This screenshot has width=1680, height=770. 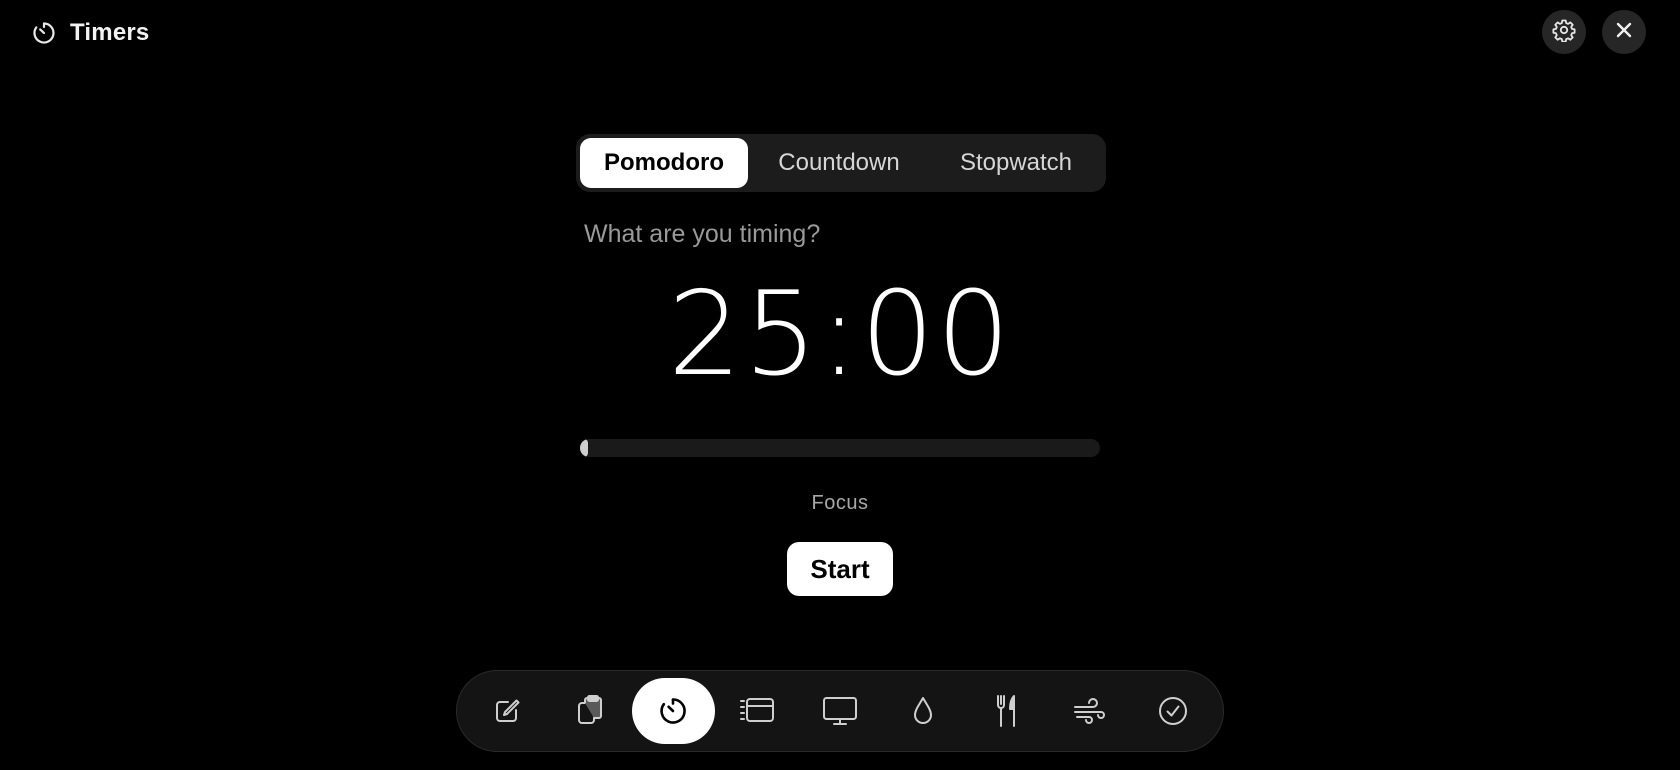 What do you see at coordinates (840, 503) in the screenshot?
I see `phase-label: Focus` at bounding box center [840, 503].